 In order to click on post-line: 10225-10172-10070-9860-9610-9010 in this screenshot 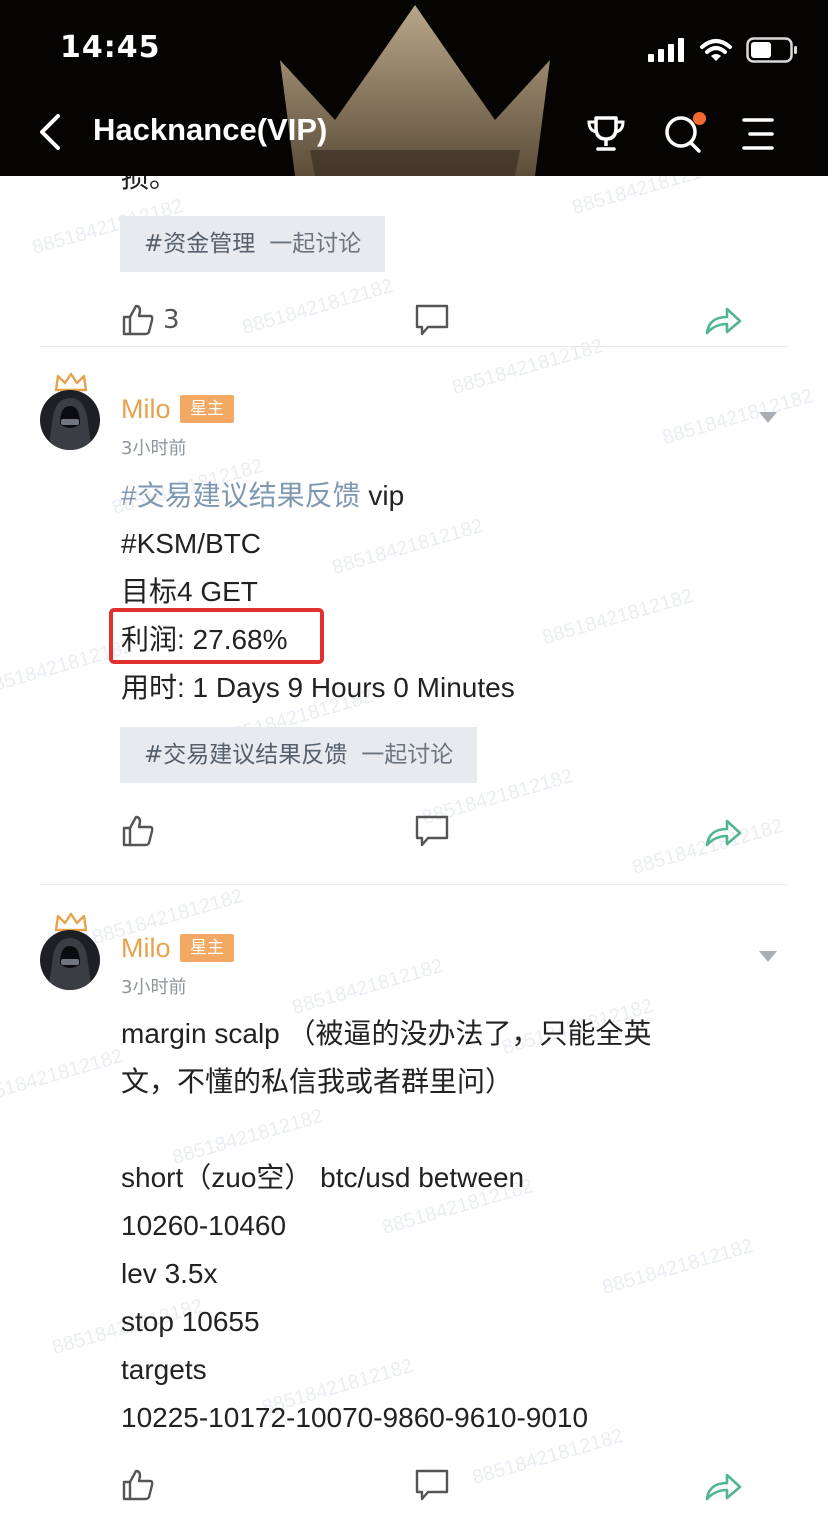, I will do `click(355, 1417)`.